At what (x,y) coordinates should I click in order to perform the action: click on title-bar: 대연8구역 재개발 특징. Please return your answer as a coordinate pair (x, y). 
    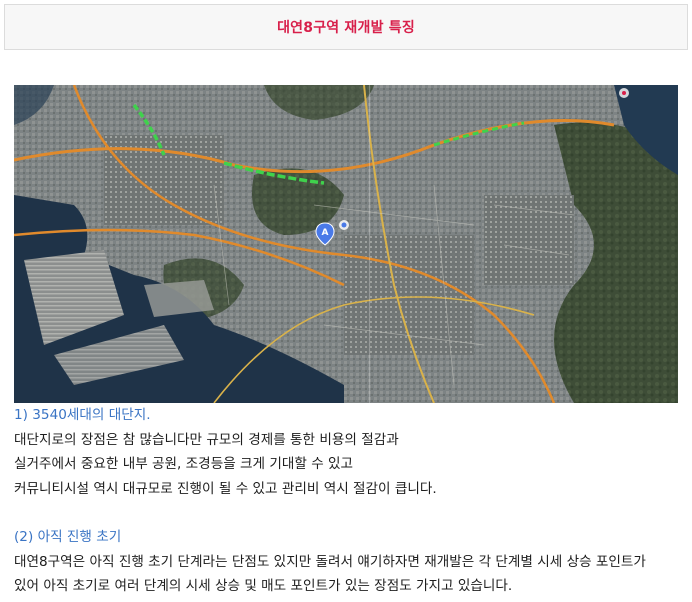
    Looking at the image, I should click on (346, 27).